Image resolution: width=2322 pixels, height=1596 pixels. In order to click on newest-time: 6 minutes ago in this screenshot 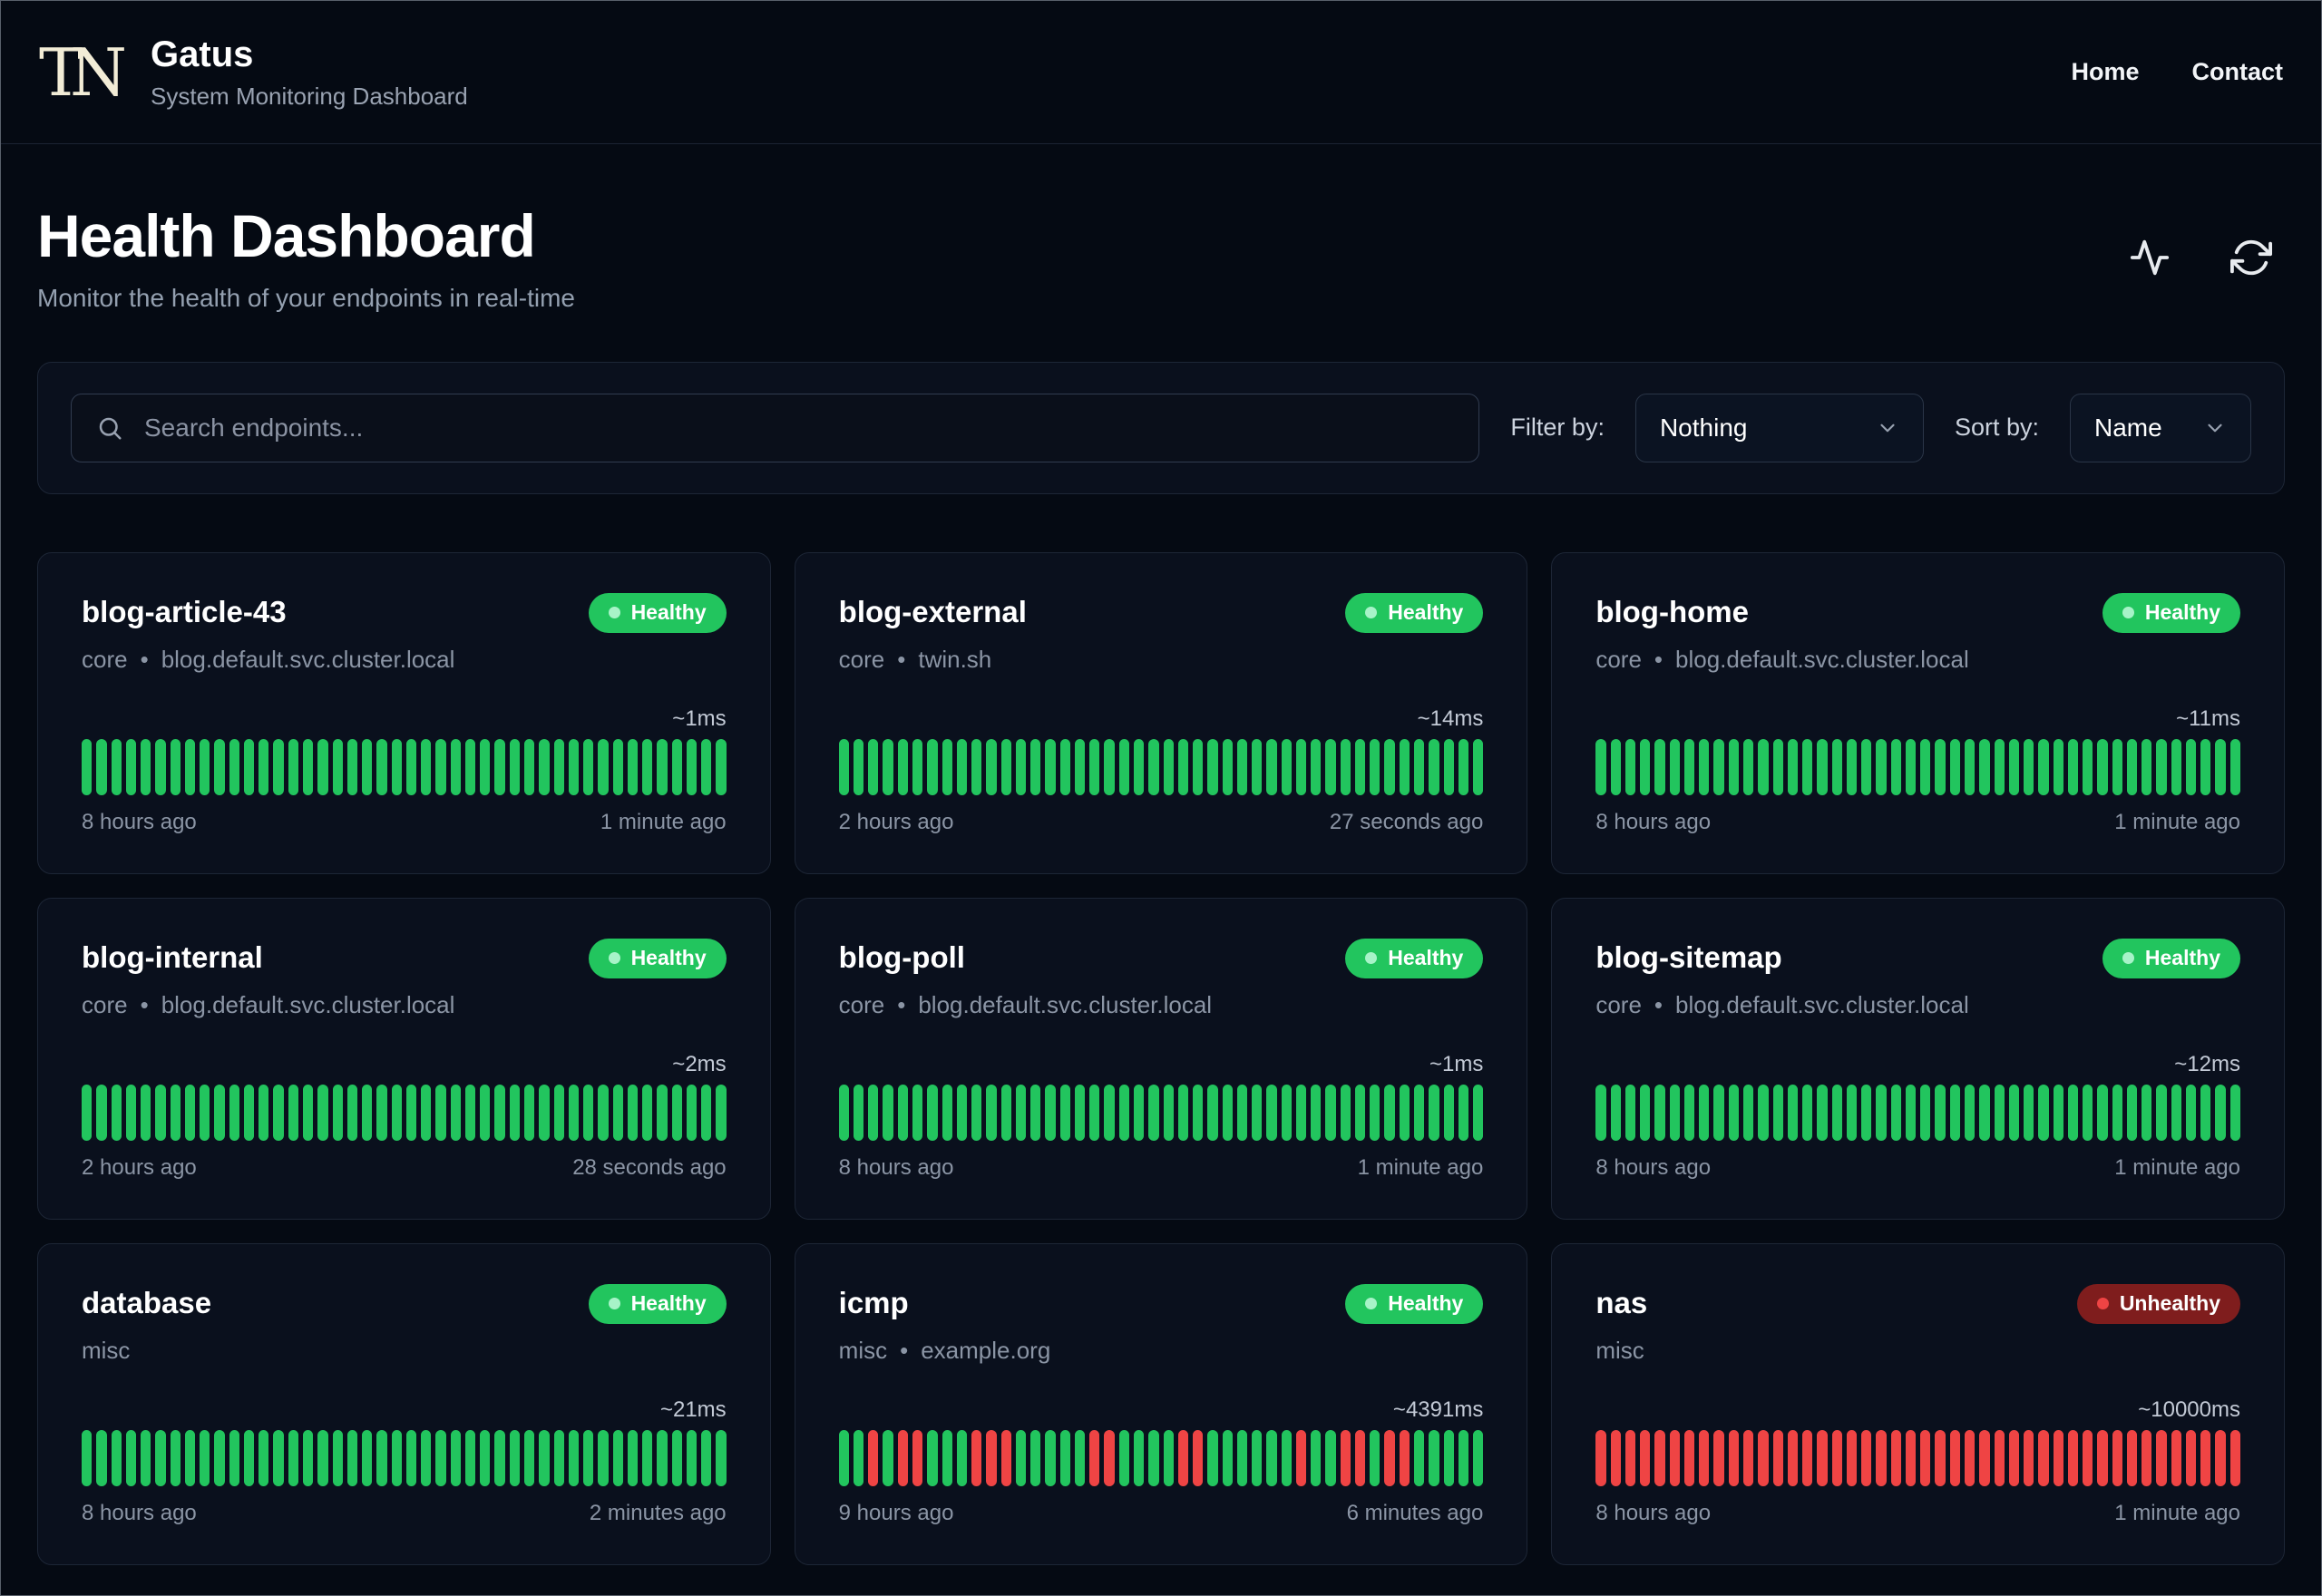, I will do `click(1415, 1512)`.